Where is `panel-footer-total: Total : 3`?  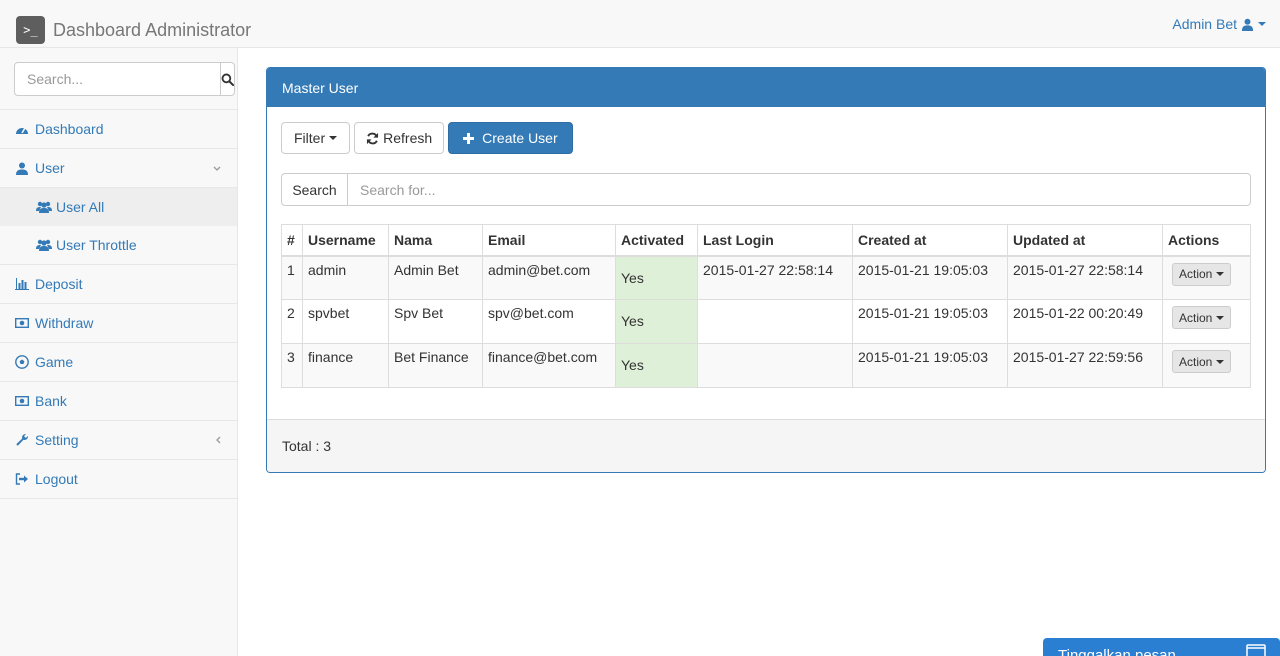 panel-footer-total: Total : 3 is located at coordinates (766, 445).